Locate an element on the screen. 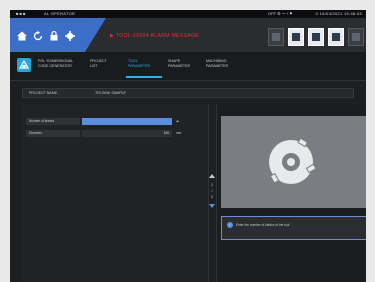 Image resolution: width=375 pixels, height=282 pixels. refresh-icon is located at coordinates (38, 36).